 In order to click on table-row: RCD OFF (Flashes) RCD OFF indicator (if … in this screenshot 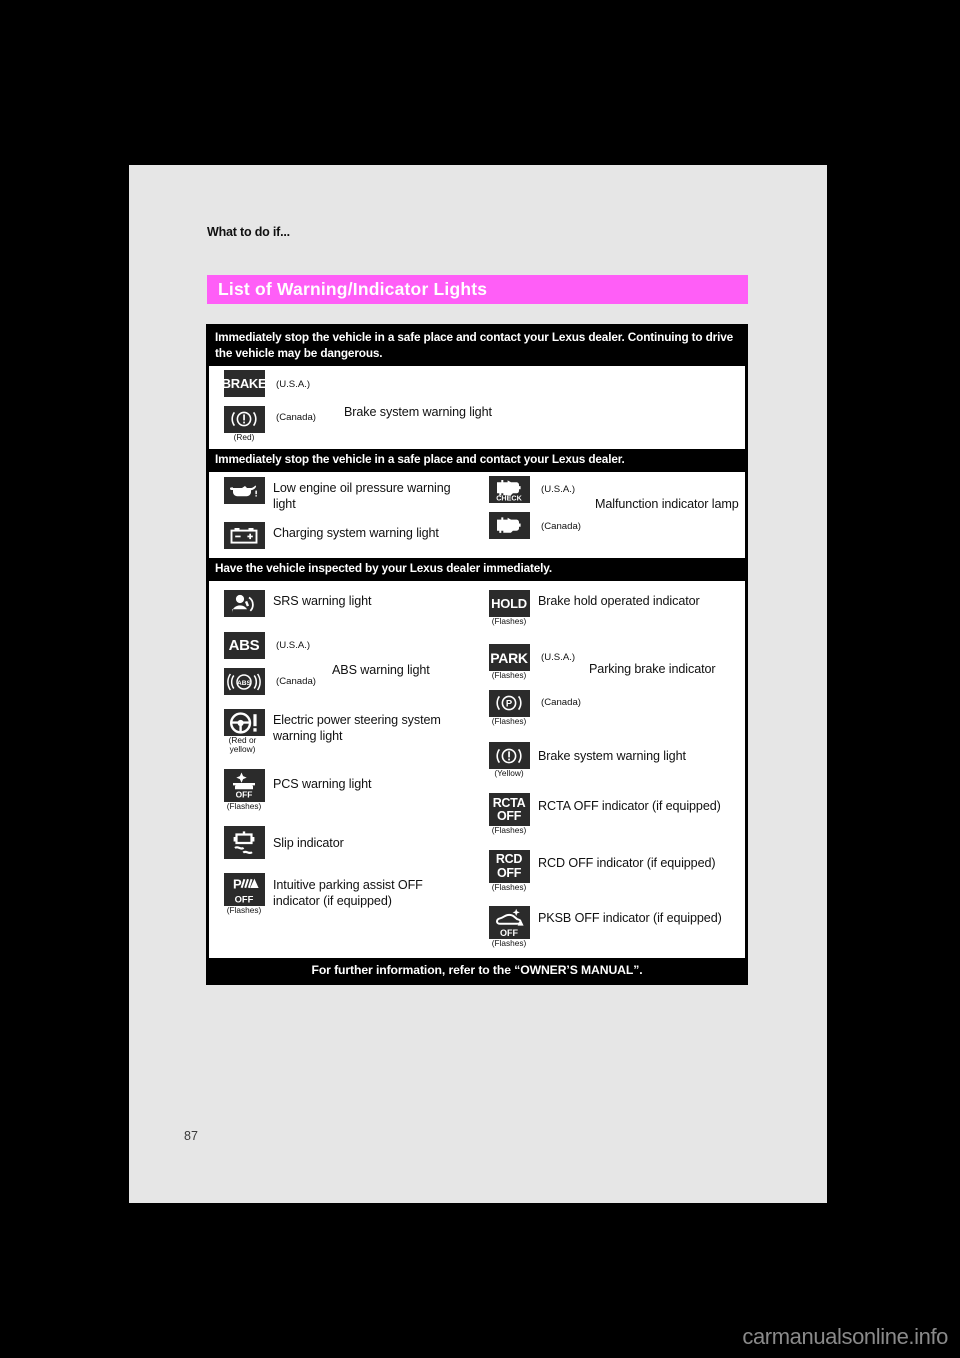, I will do `click(611, 869)`.